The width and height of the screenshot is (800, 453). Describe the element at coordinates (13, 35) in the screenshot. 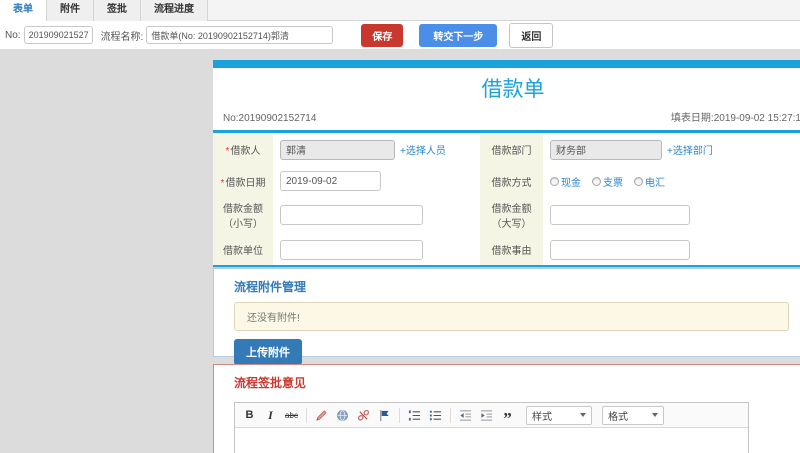

I see `no-label: No:` at that location.